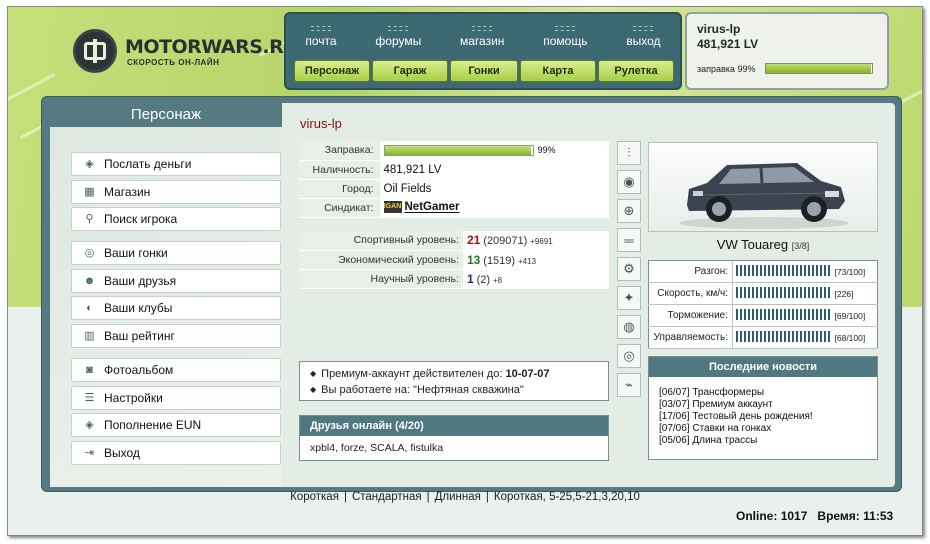 The height and width of the screenshot is (544, 930). What do you see at coordinates (176, 335) in the screenshot?
I see `menu-your-rating: ▥ Ваш рейтинг` at bounding box center [176, 335].